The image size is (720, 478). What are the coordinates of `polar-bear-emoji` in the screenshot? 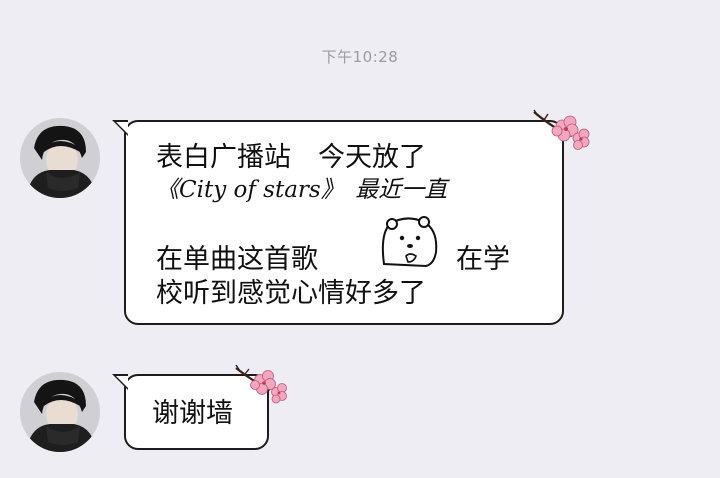 It's located at (409, 242).